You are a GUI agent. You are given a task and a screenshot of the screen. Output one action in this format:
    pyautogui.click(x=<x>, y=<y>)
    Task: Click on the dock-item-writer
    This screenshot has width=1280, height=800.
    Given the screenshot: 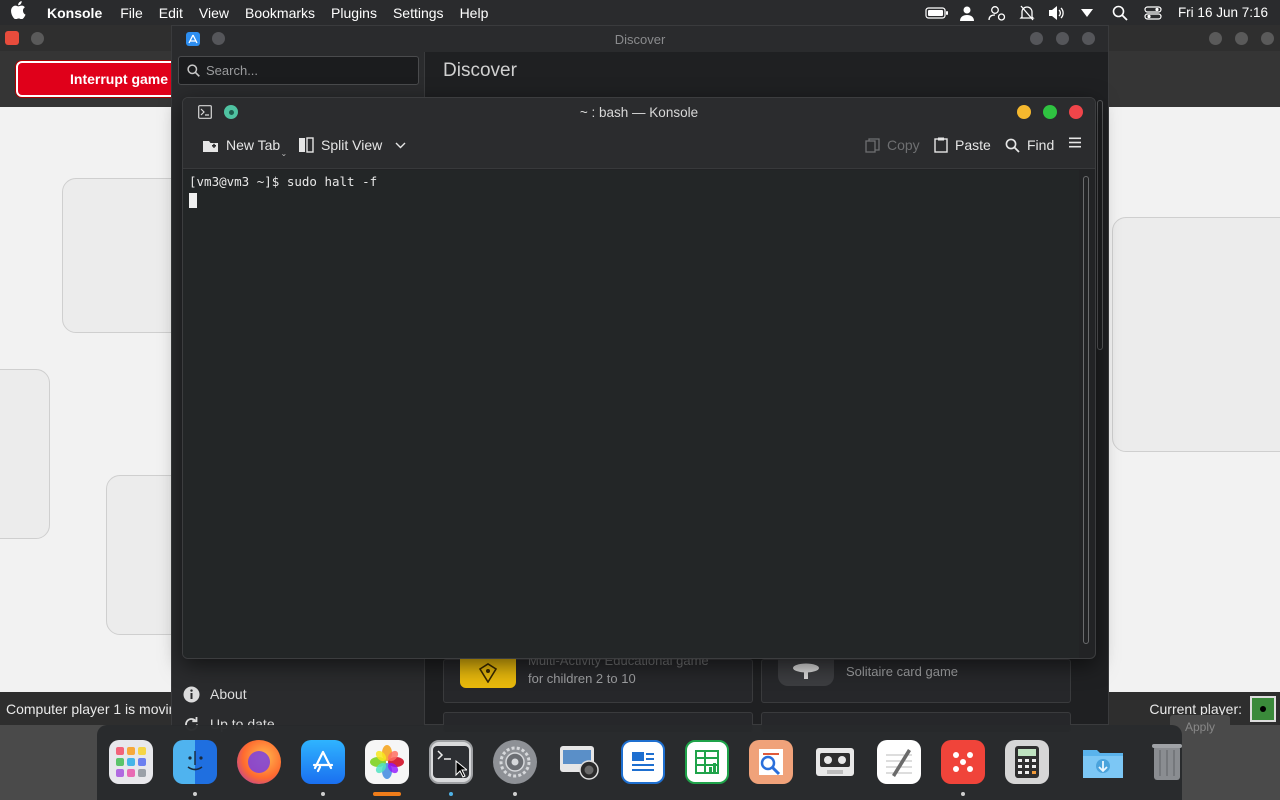 What is the action you would take?
    pyautogui.click(x=643, y=762)
    